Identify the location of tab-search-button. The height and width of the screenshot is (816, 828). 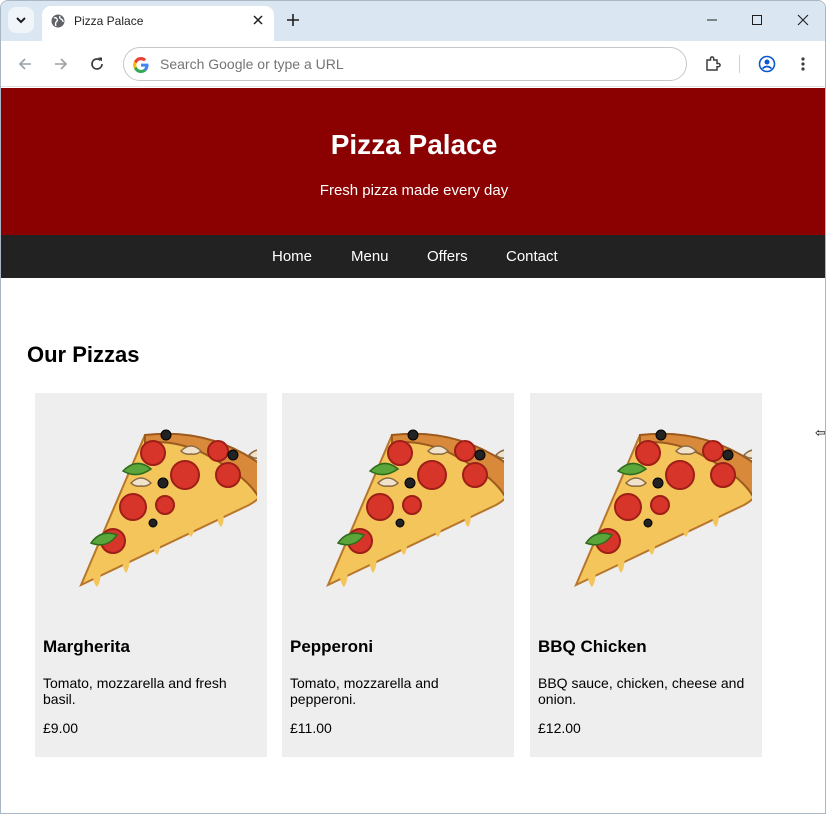
(21, 20).